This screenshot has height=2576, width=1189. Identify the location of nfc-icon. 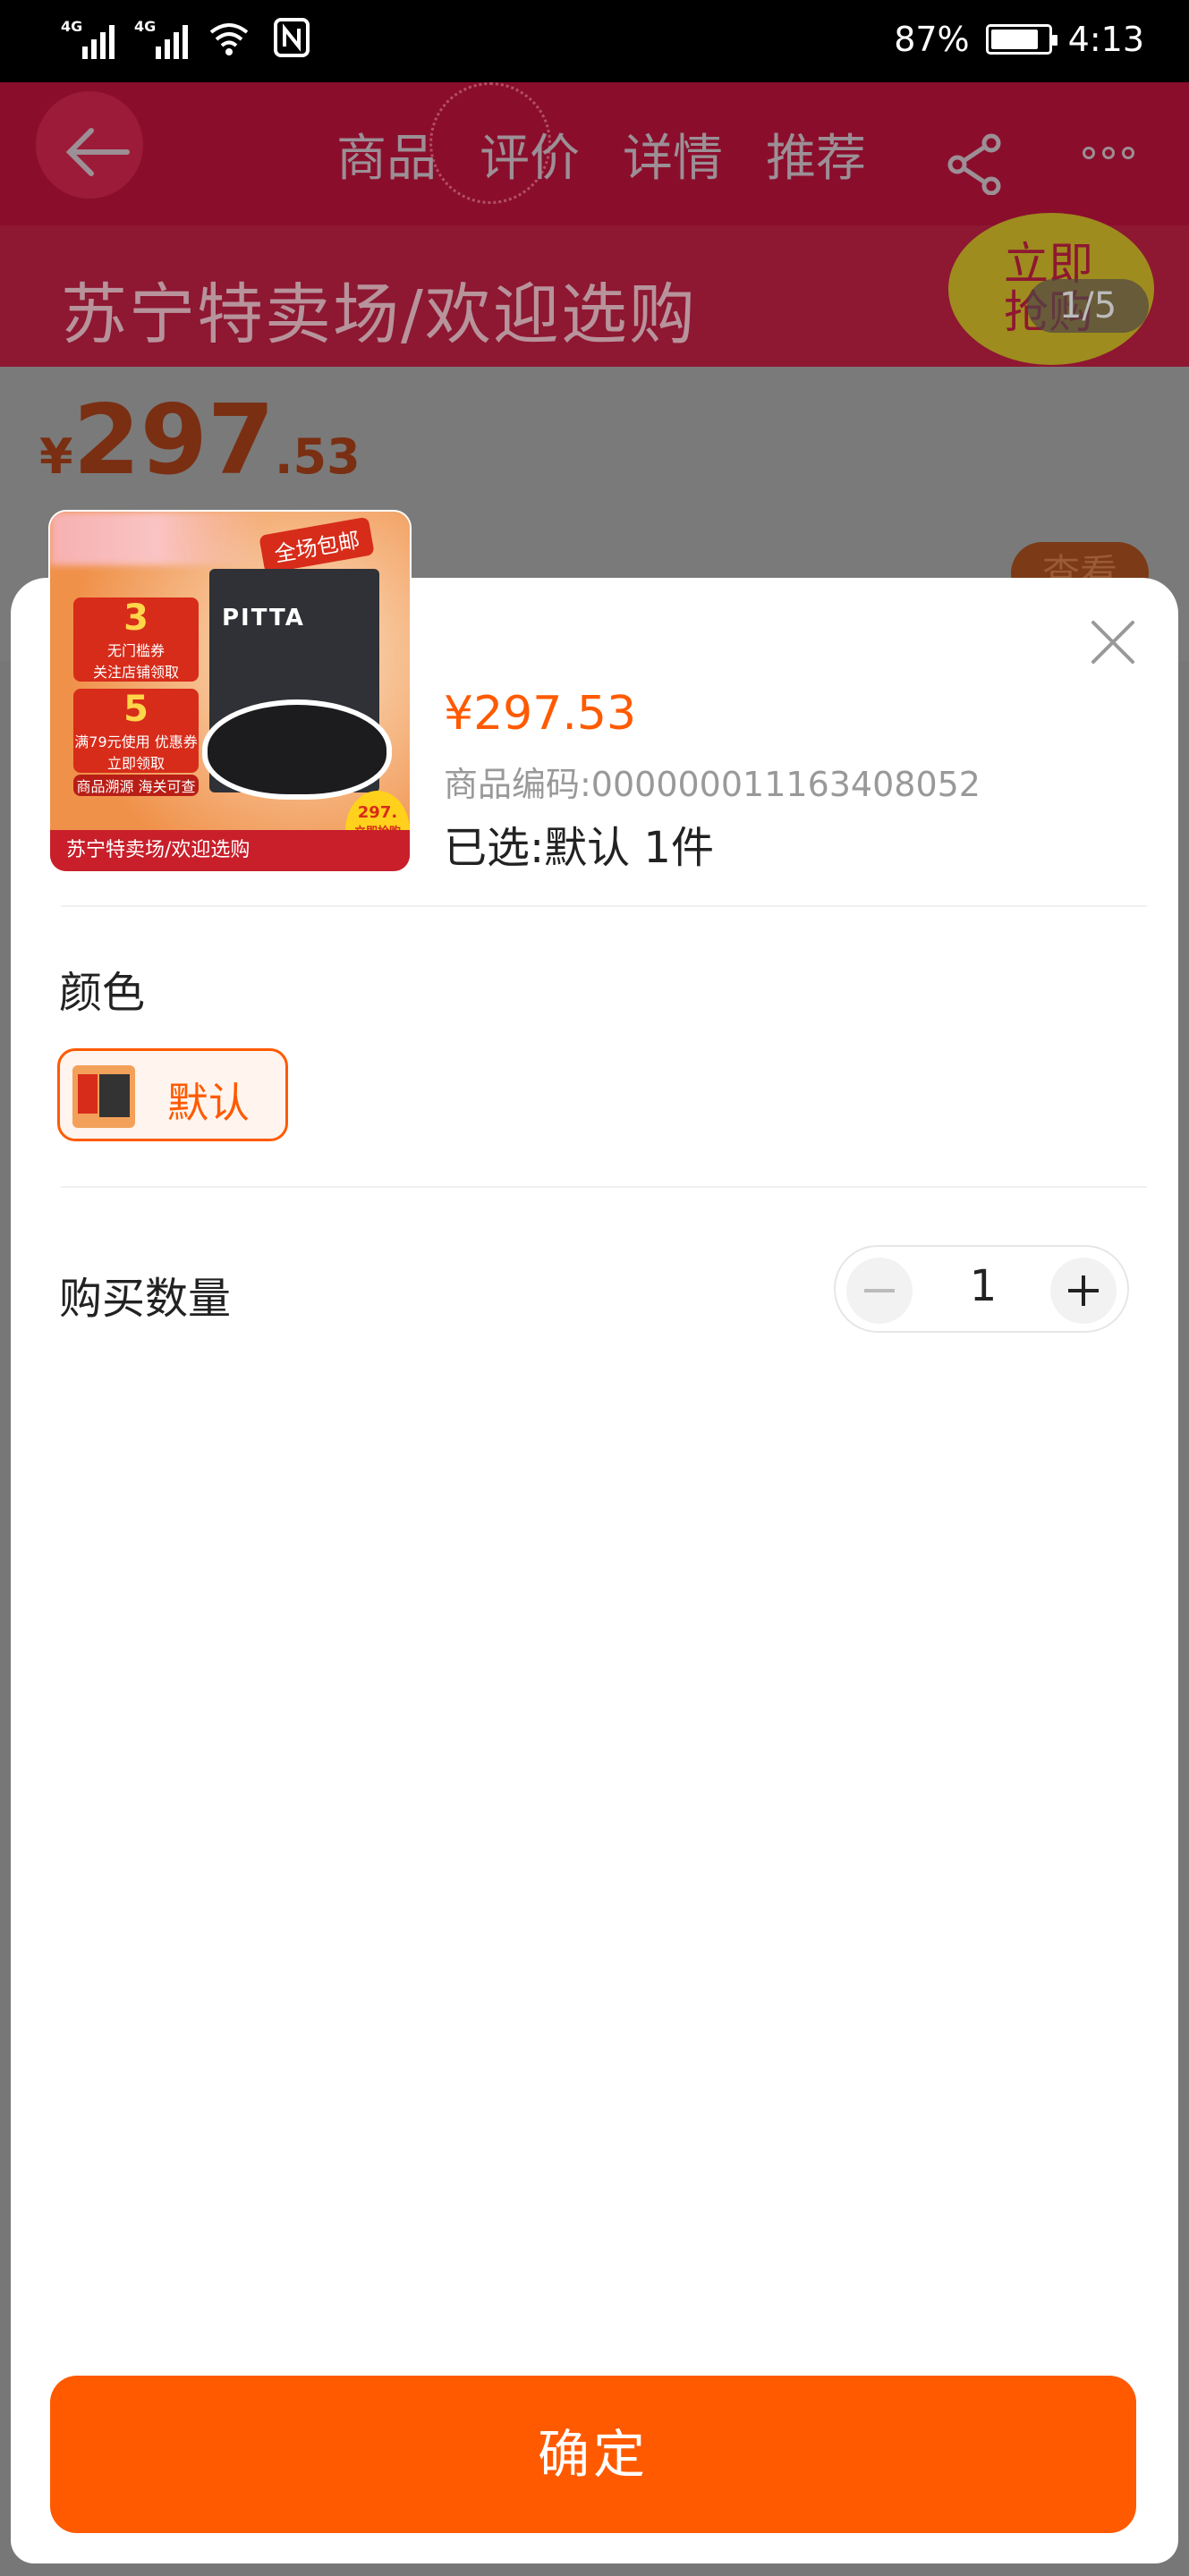
(292, 37).